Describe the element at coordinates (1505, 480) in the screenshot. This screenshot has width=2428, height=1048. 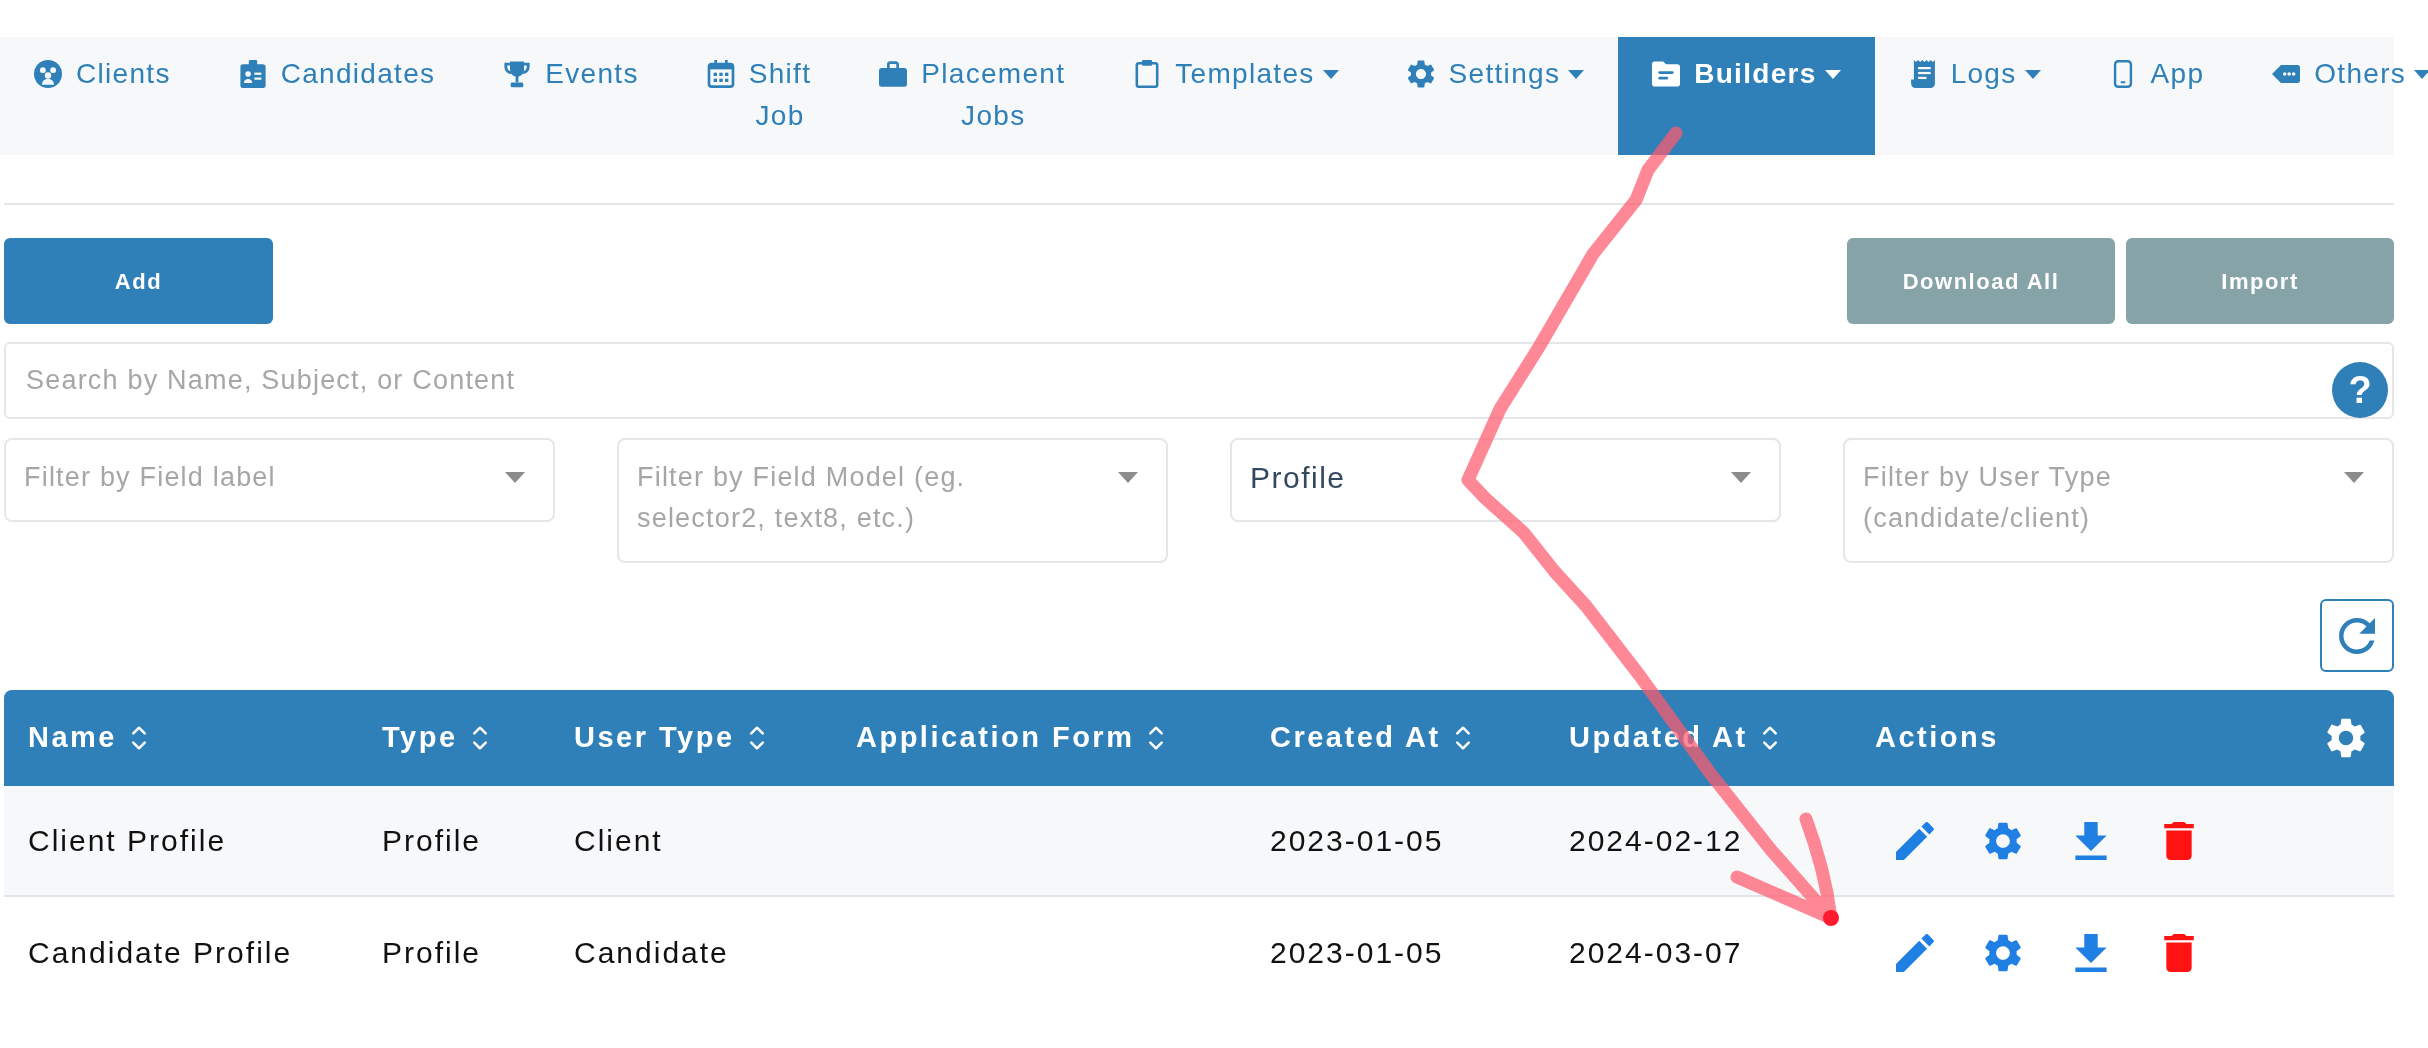
I see `filter-dropdown: Profile` at that location.